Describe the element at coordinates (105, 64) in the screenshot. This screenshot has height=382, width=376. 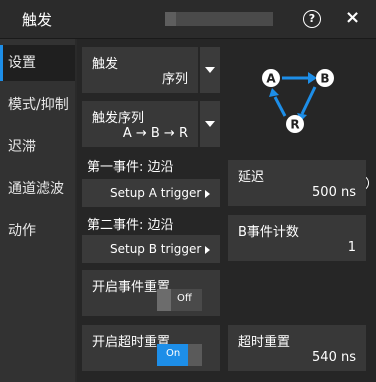
I see `trigger-type-label: 触发` at that location.